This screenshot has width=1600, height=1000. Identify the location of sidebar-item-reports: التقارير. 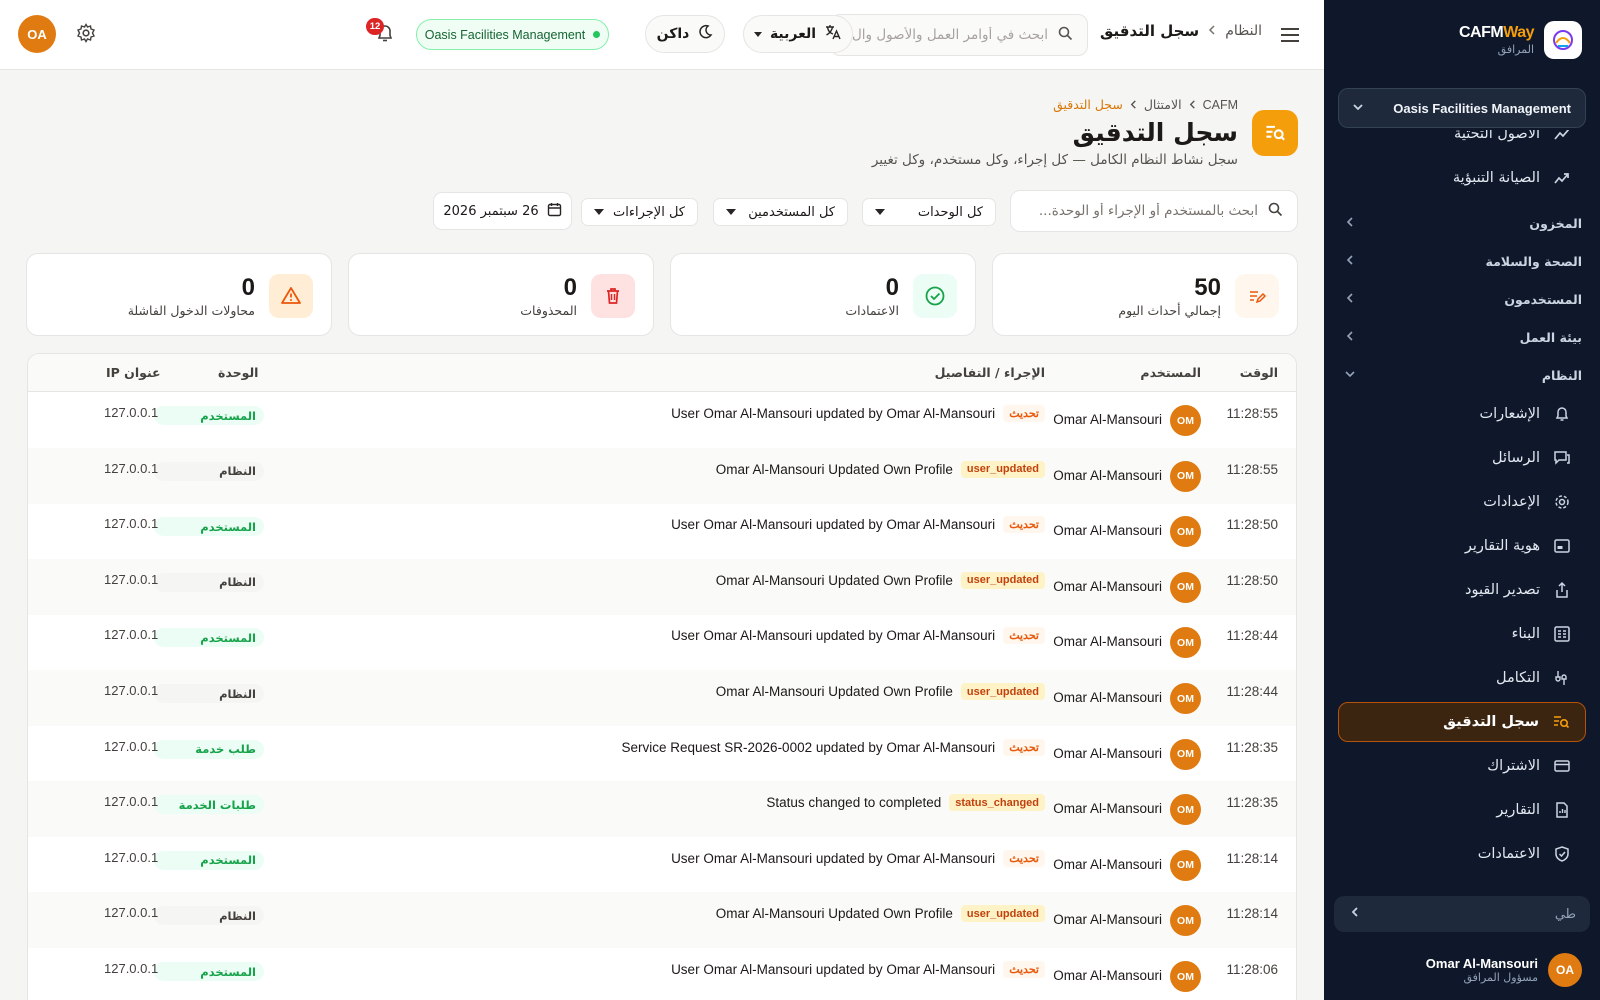
(1462, 810).